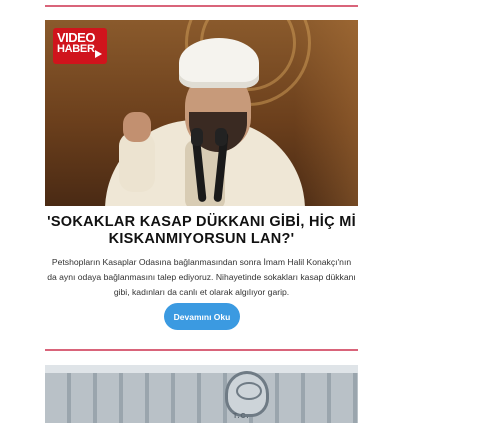  What do you see at coordinates (219, 63) in the screenshot?
I see `person-turban` at bounding box center [219, 63].